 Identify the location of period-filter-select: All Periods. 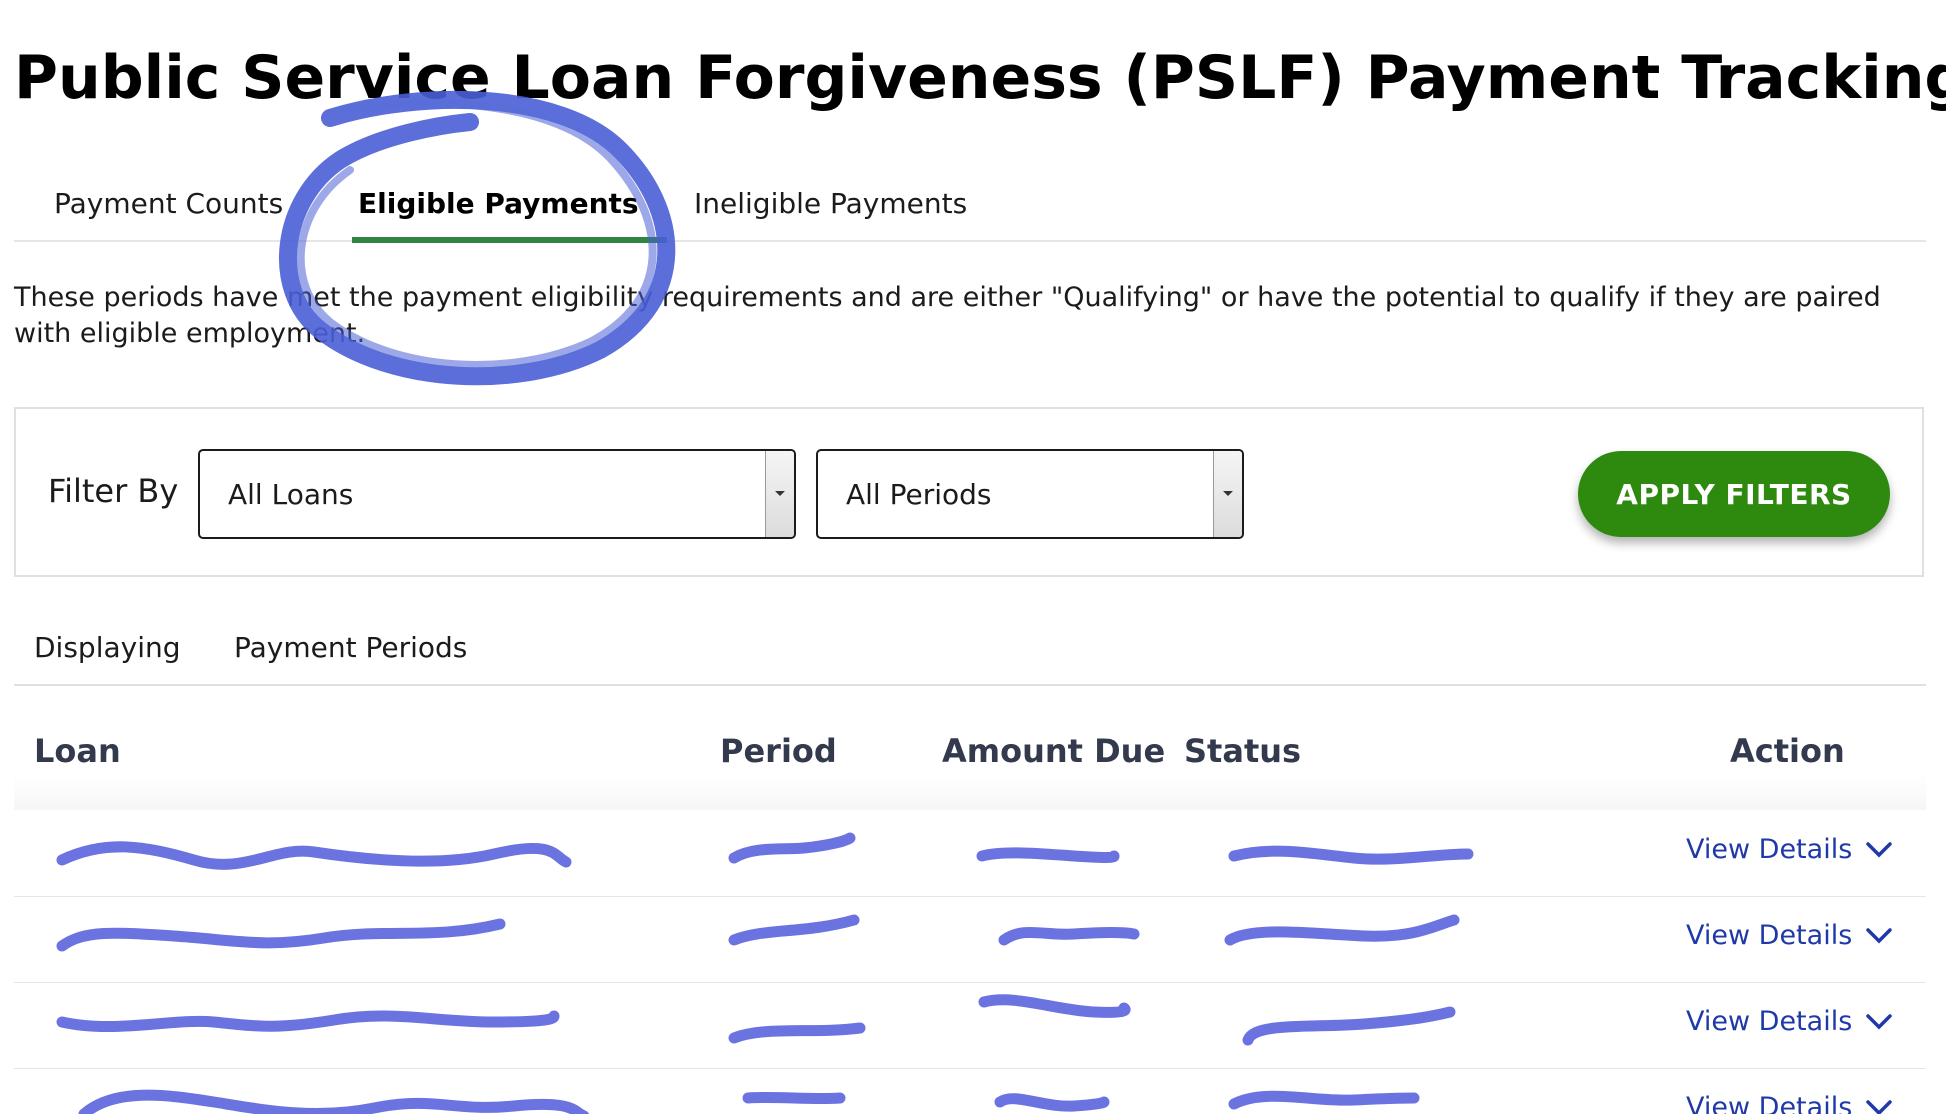
(1030, 494).